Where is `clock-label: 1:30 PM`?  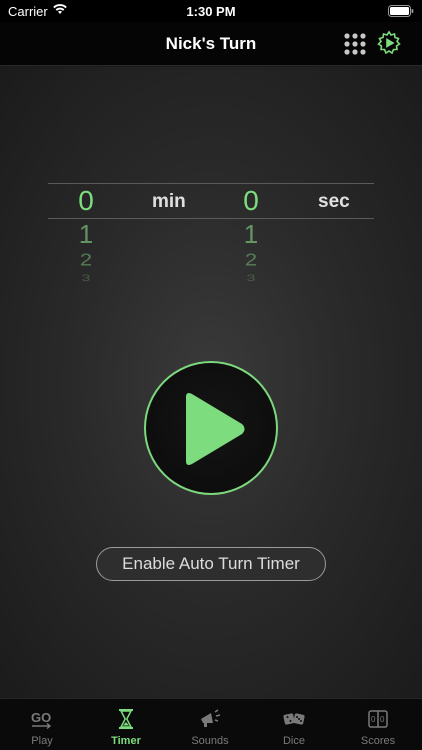
clock-label: 1:30 PM is located at coordinates (211, 11).